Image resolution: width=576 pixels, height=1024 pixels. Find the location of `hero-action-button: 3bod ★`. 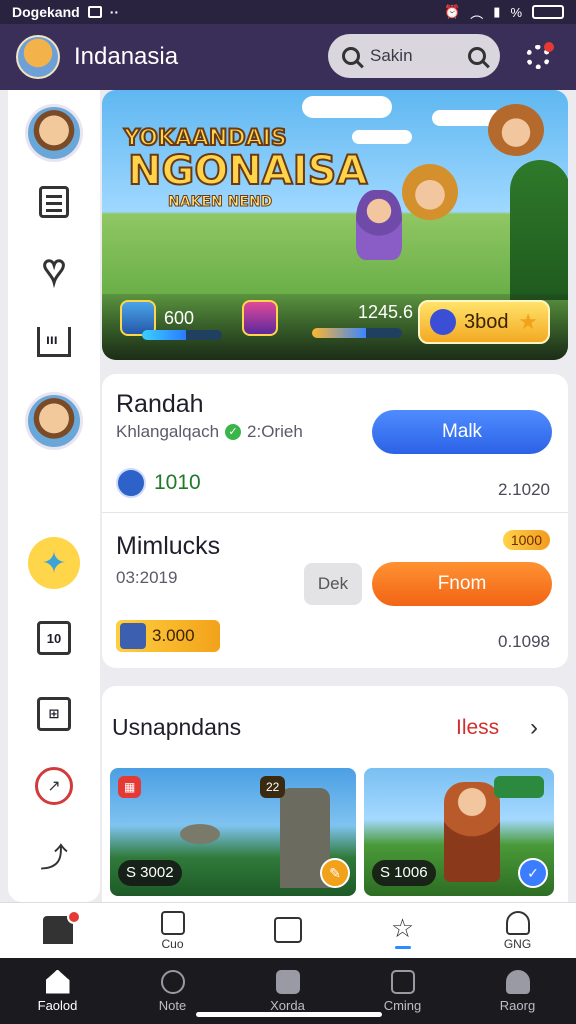

hero-action-button: 3bod ★ is located at coordinates (484, 322).